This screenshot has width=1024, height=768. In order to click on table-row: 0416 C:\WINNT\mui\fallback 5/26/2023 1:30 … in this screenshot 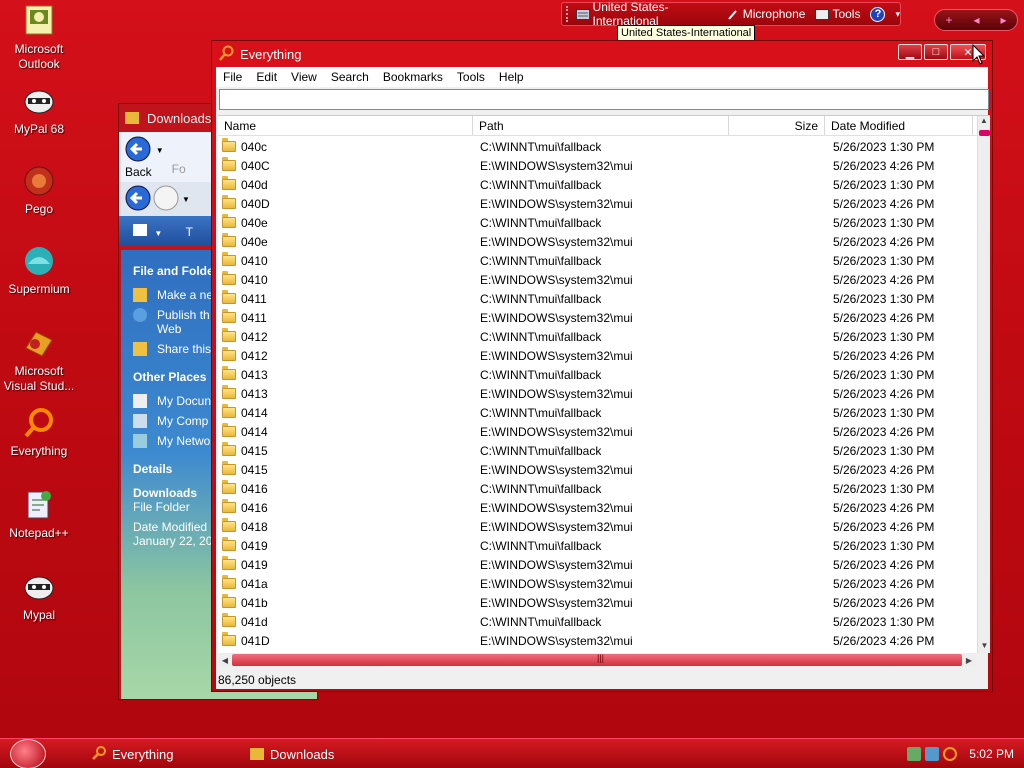, I will do `click(598, 488)`.